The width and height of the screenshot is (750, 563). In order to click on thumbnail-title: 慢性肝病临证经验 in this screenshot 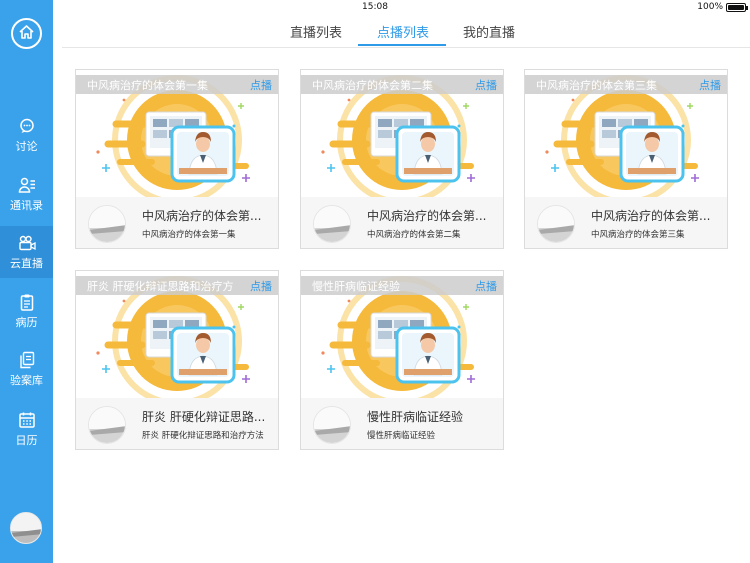, I will do `click(356, 286)`.